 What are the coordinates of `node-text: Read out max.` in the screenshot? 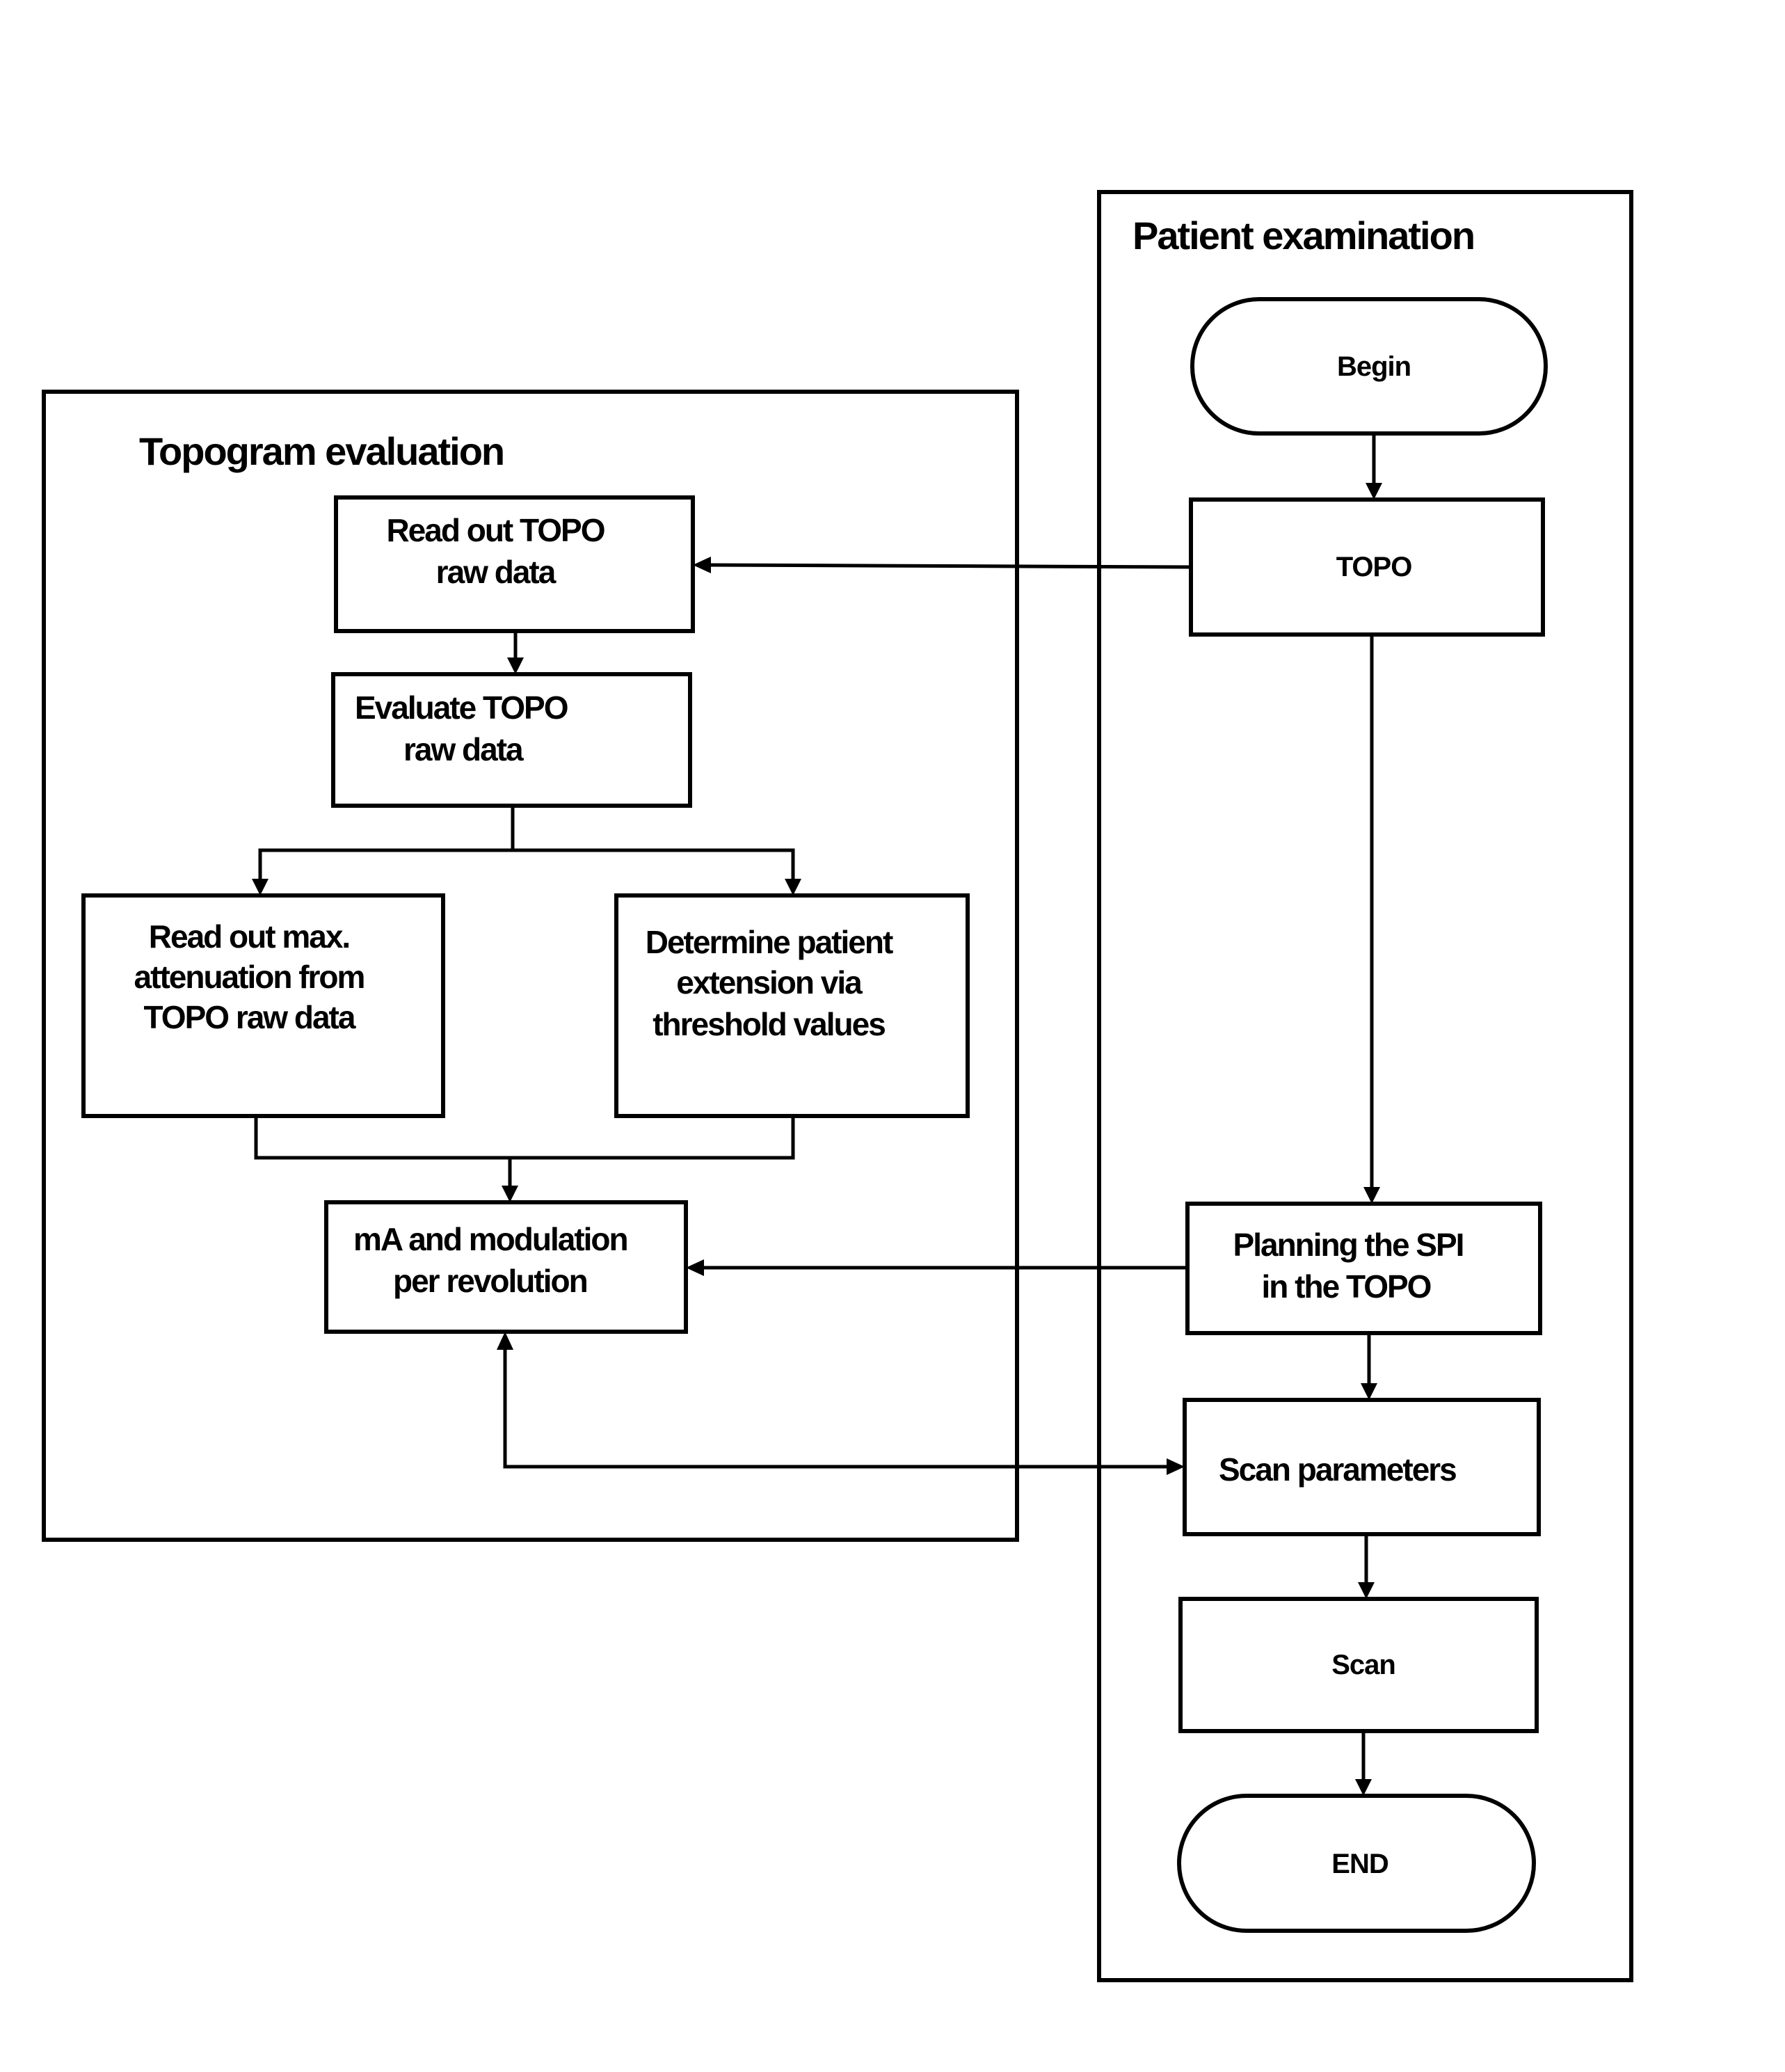 It's located at (249, 936).